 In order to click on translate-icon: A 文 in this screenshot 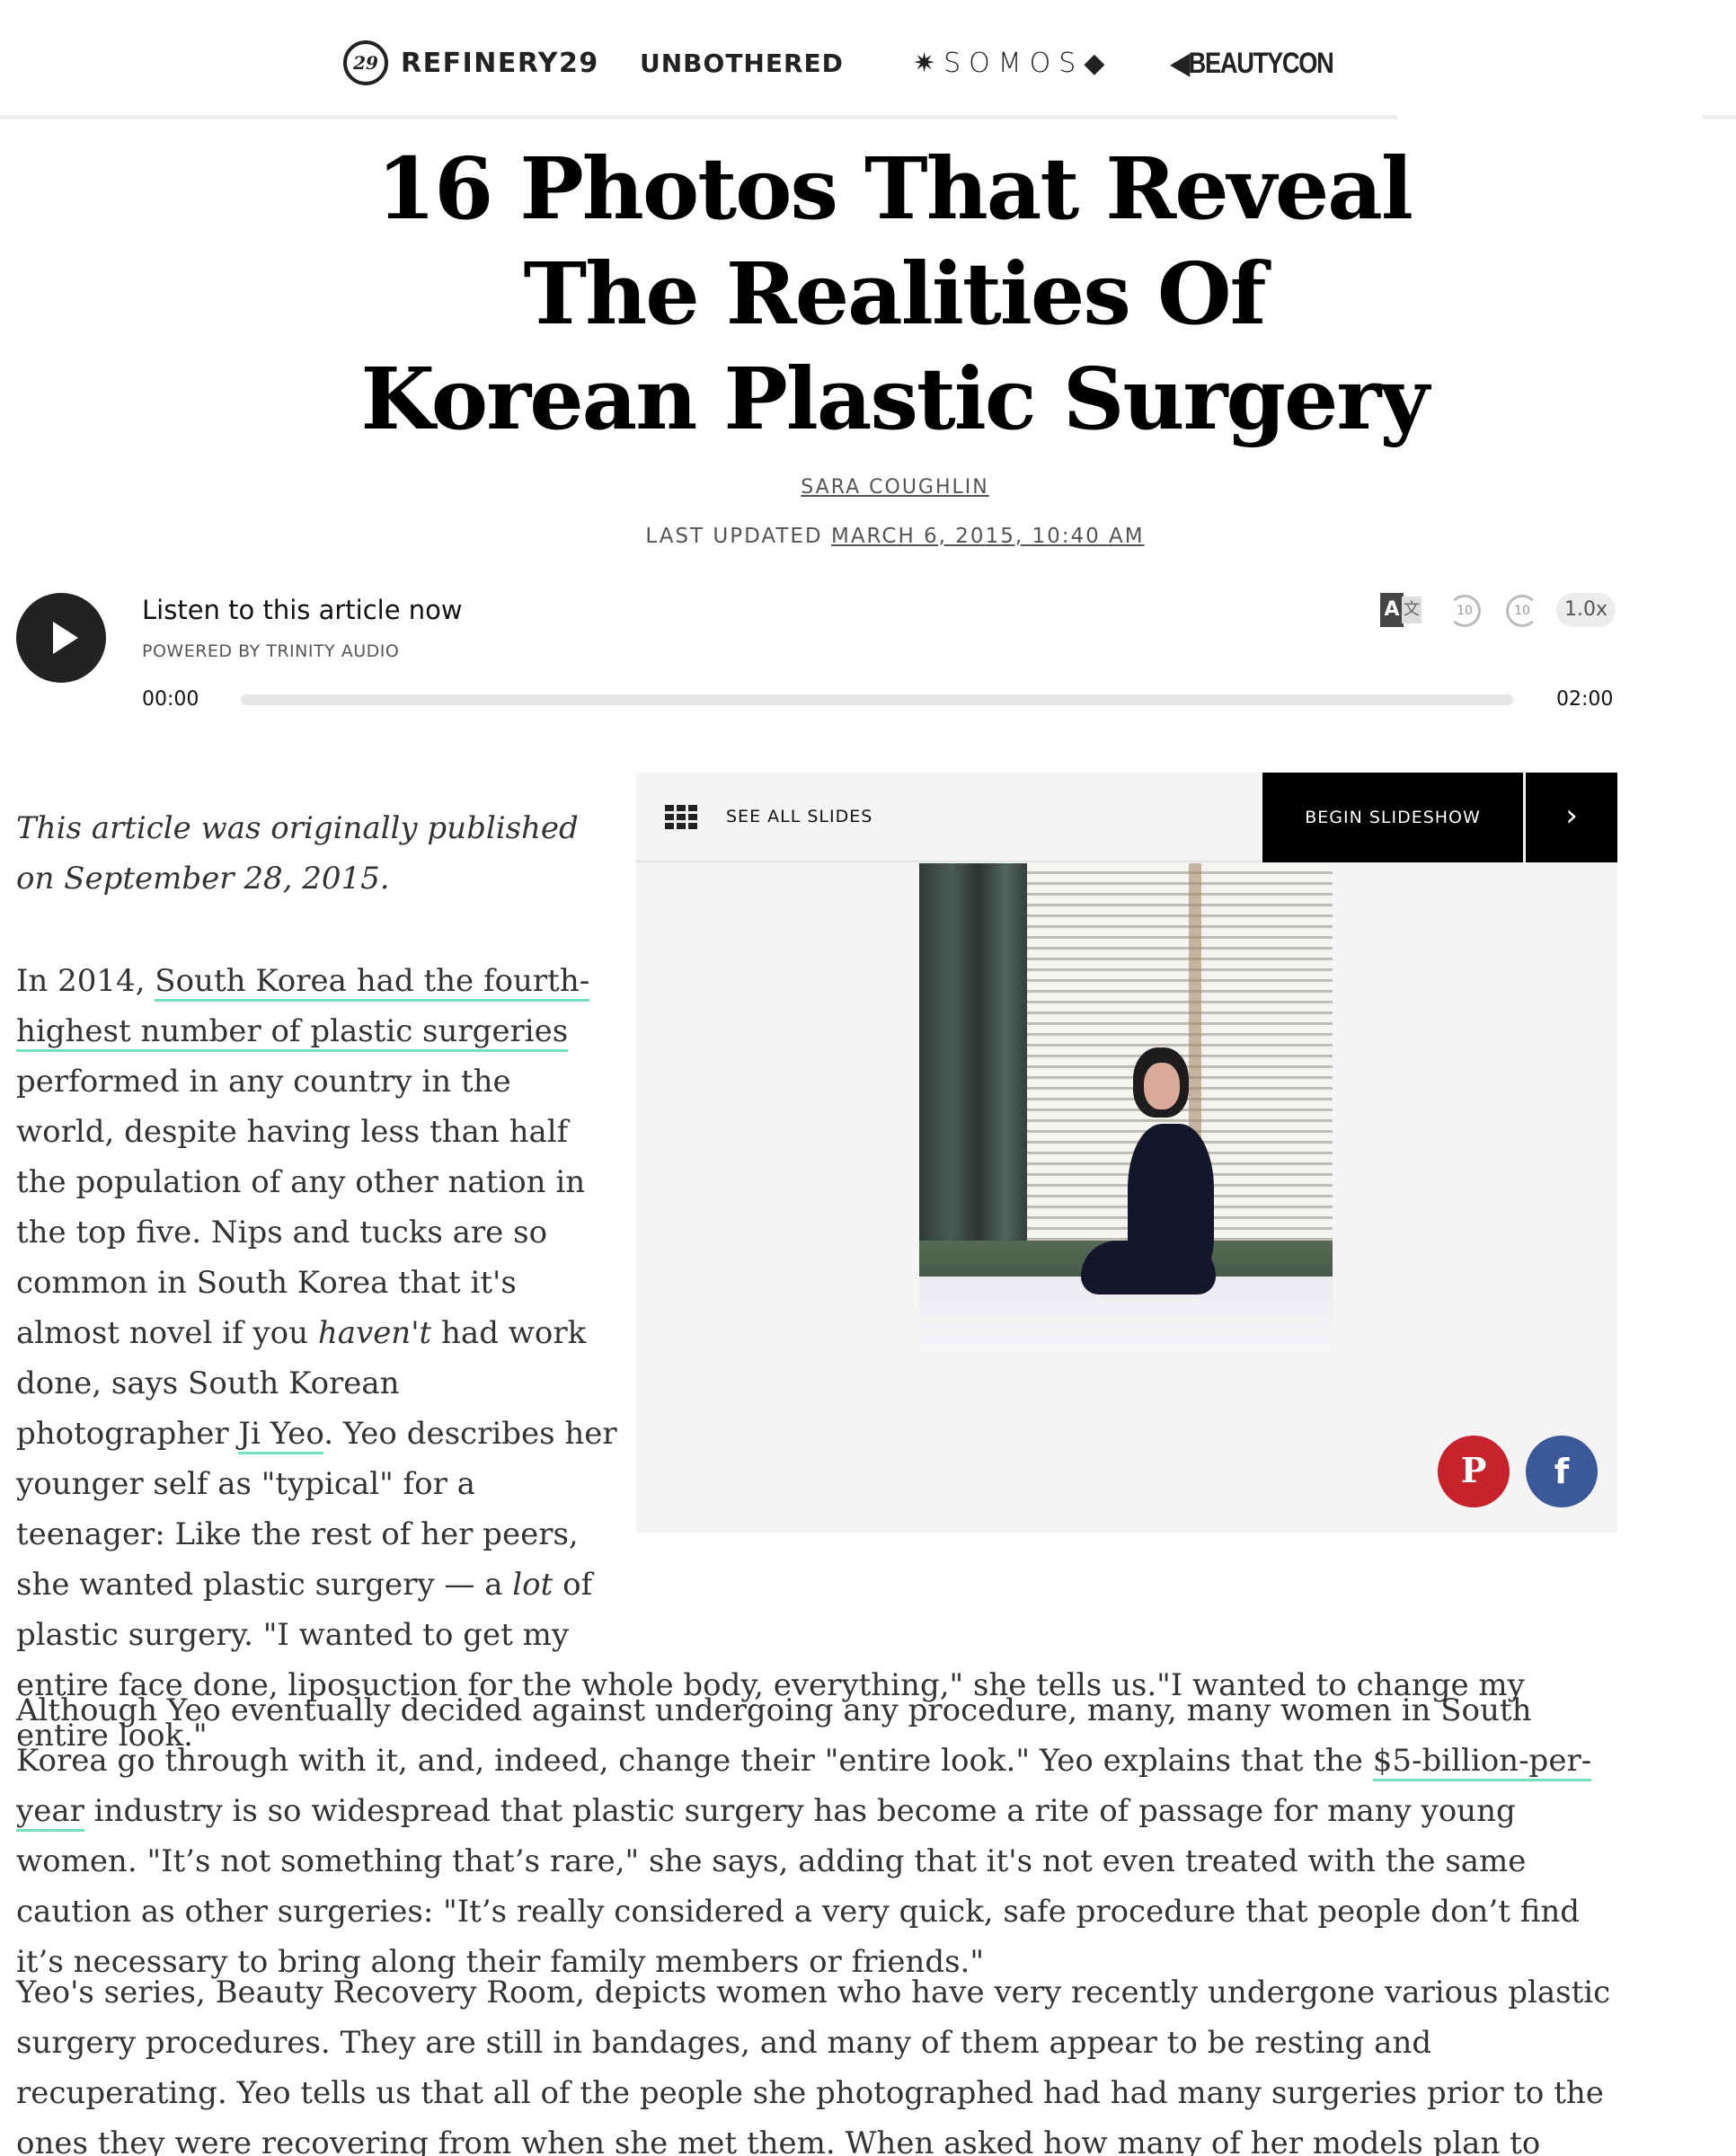, I will do `click(1401, 610)`.